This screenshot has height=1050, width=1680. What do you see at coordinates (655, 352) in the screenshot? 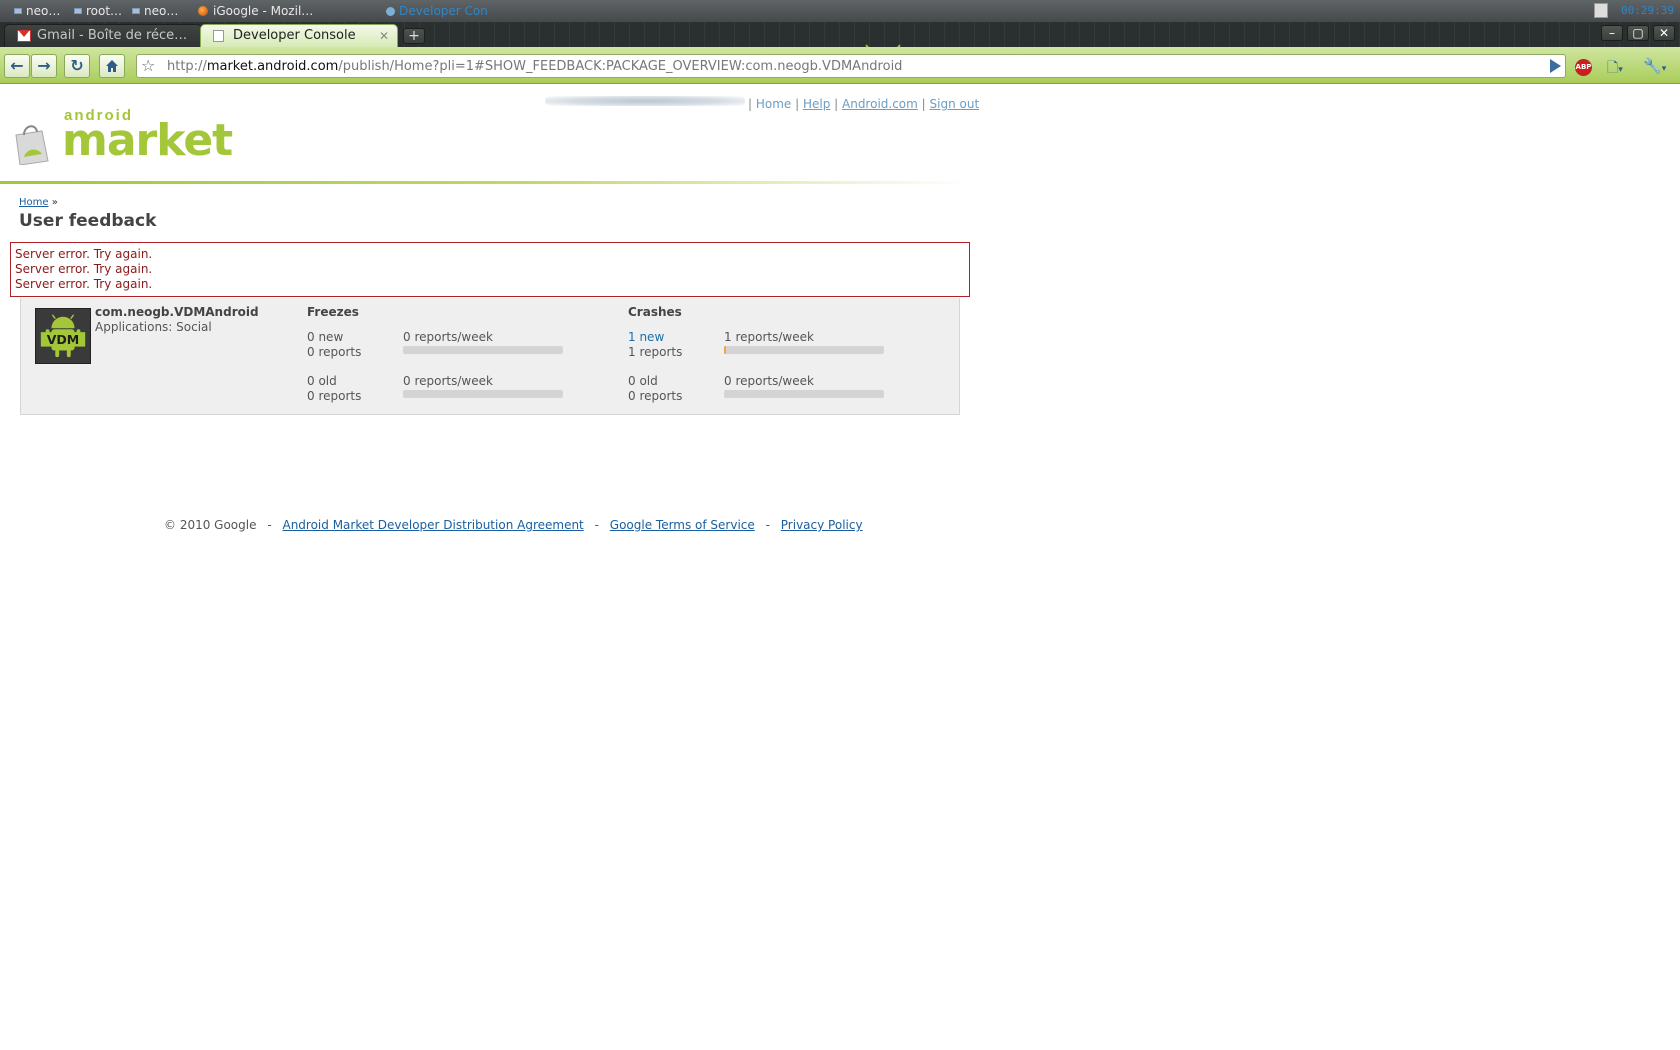
I see `crashes-new-reports: 1 reports` at bounding box center [655, 352].